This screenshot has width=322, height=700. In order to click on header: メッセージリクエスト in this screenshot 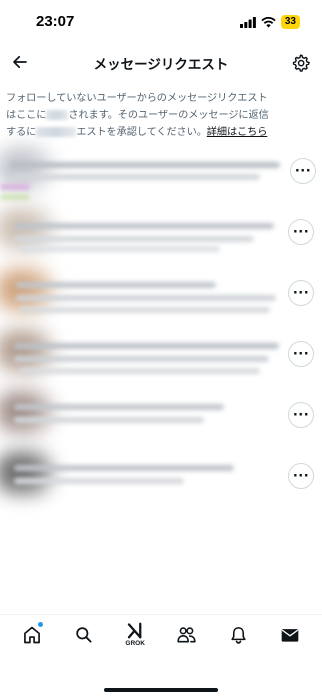, I will do `click(161, 62)`.